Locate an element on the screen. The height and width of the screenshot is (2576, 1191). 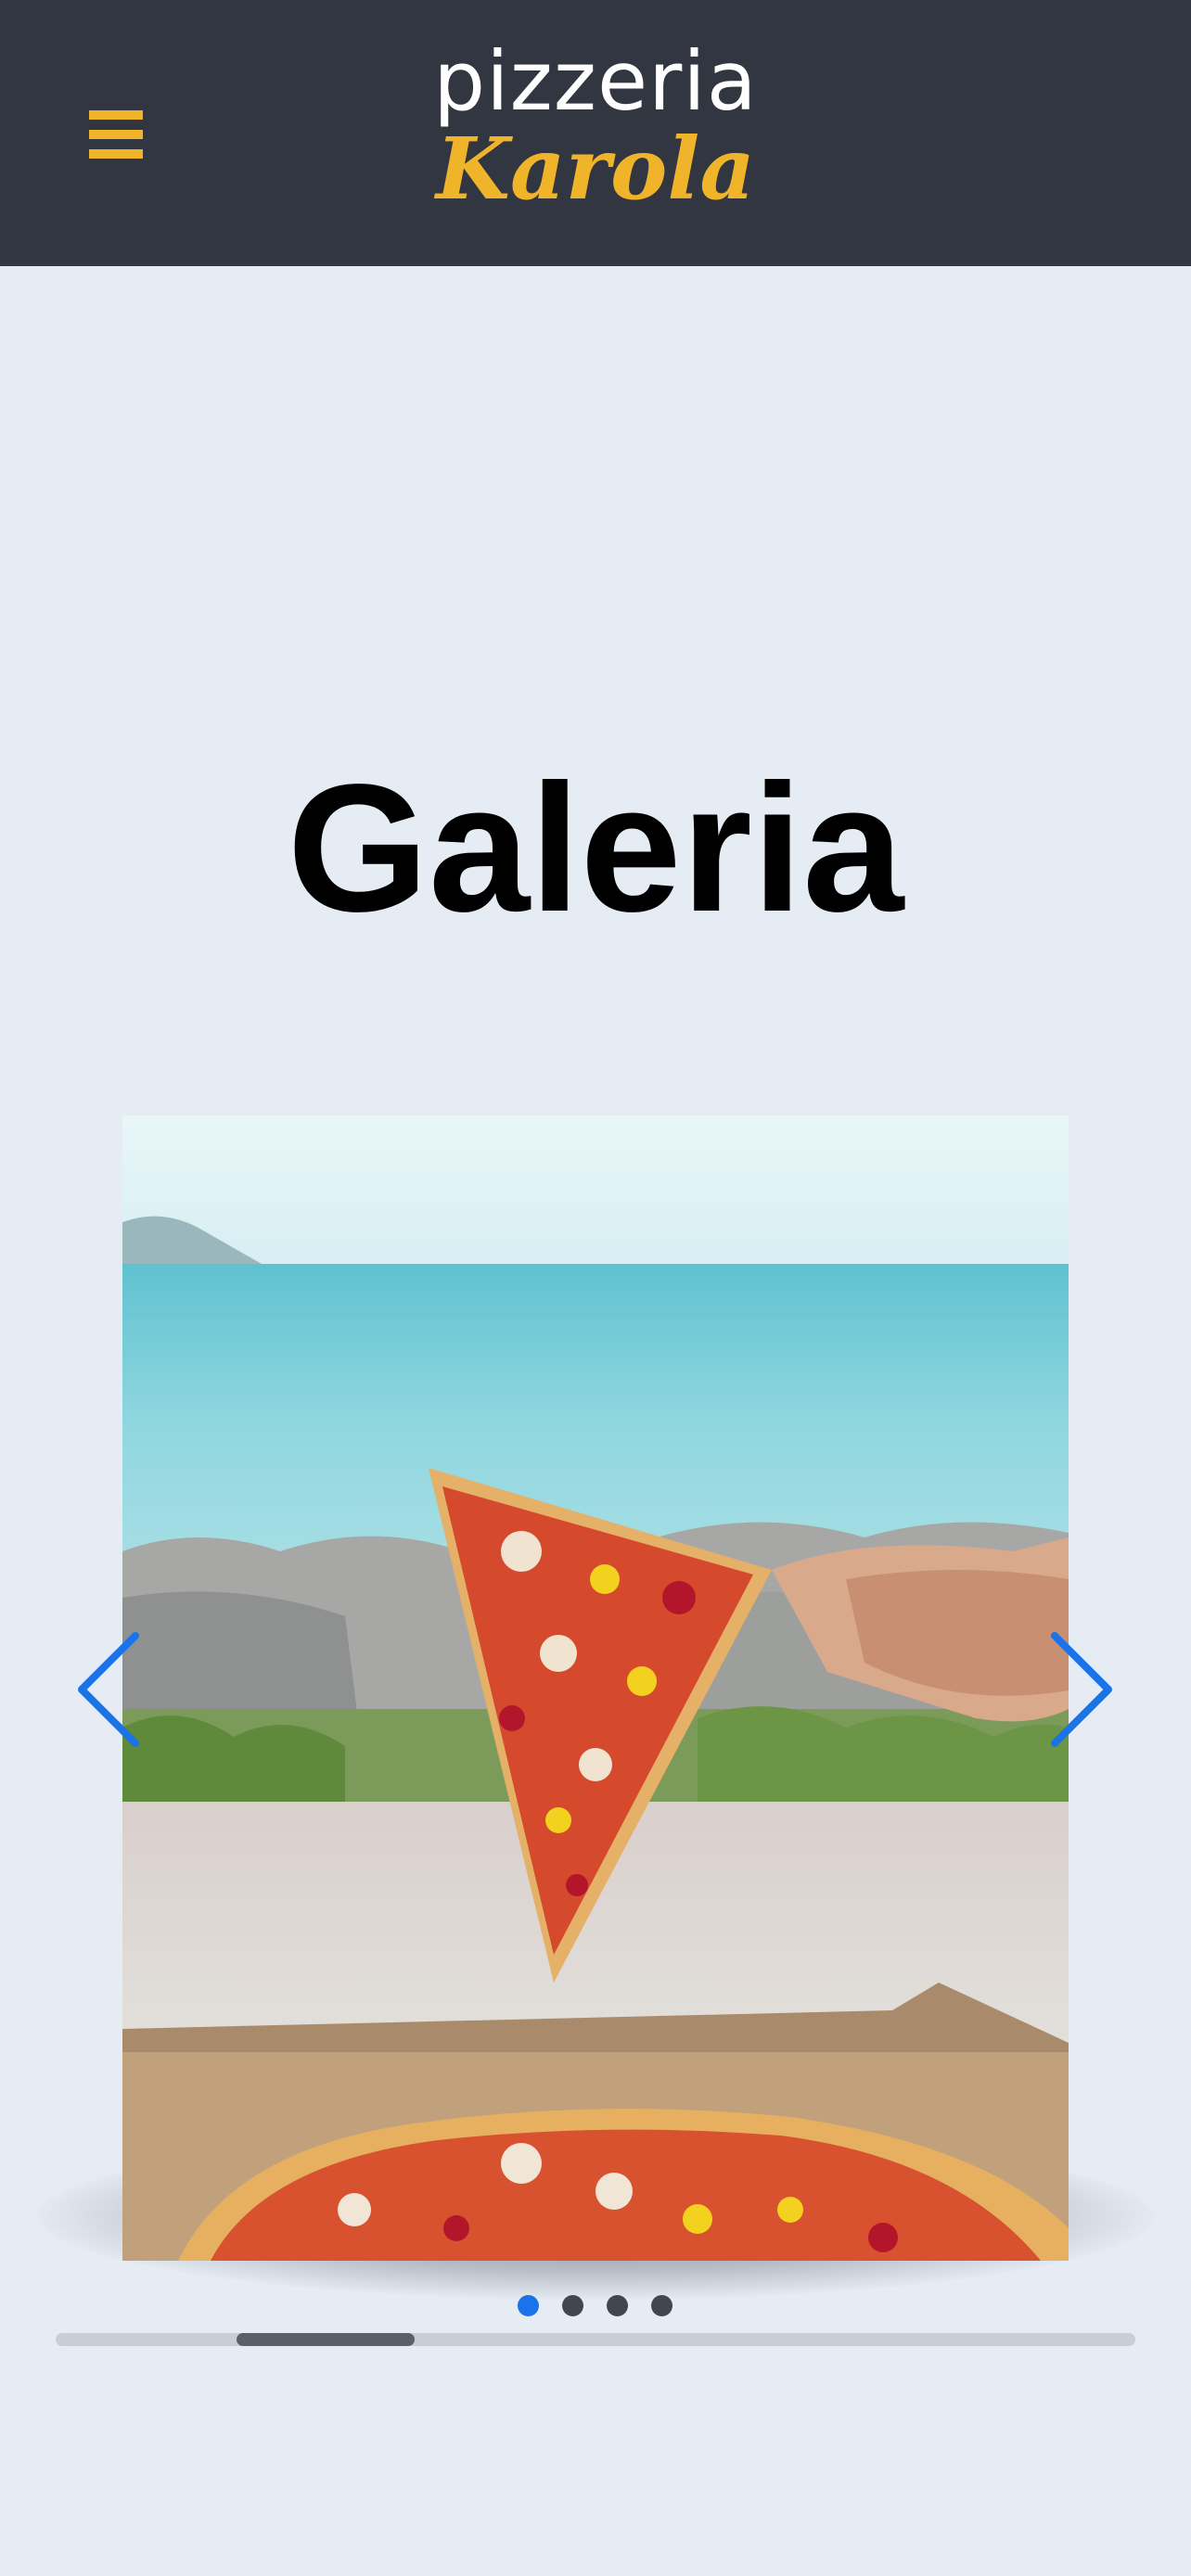
logo-text-pizzeria: pizzeria is located at coordinates (595, 81).